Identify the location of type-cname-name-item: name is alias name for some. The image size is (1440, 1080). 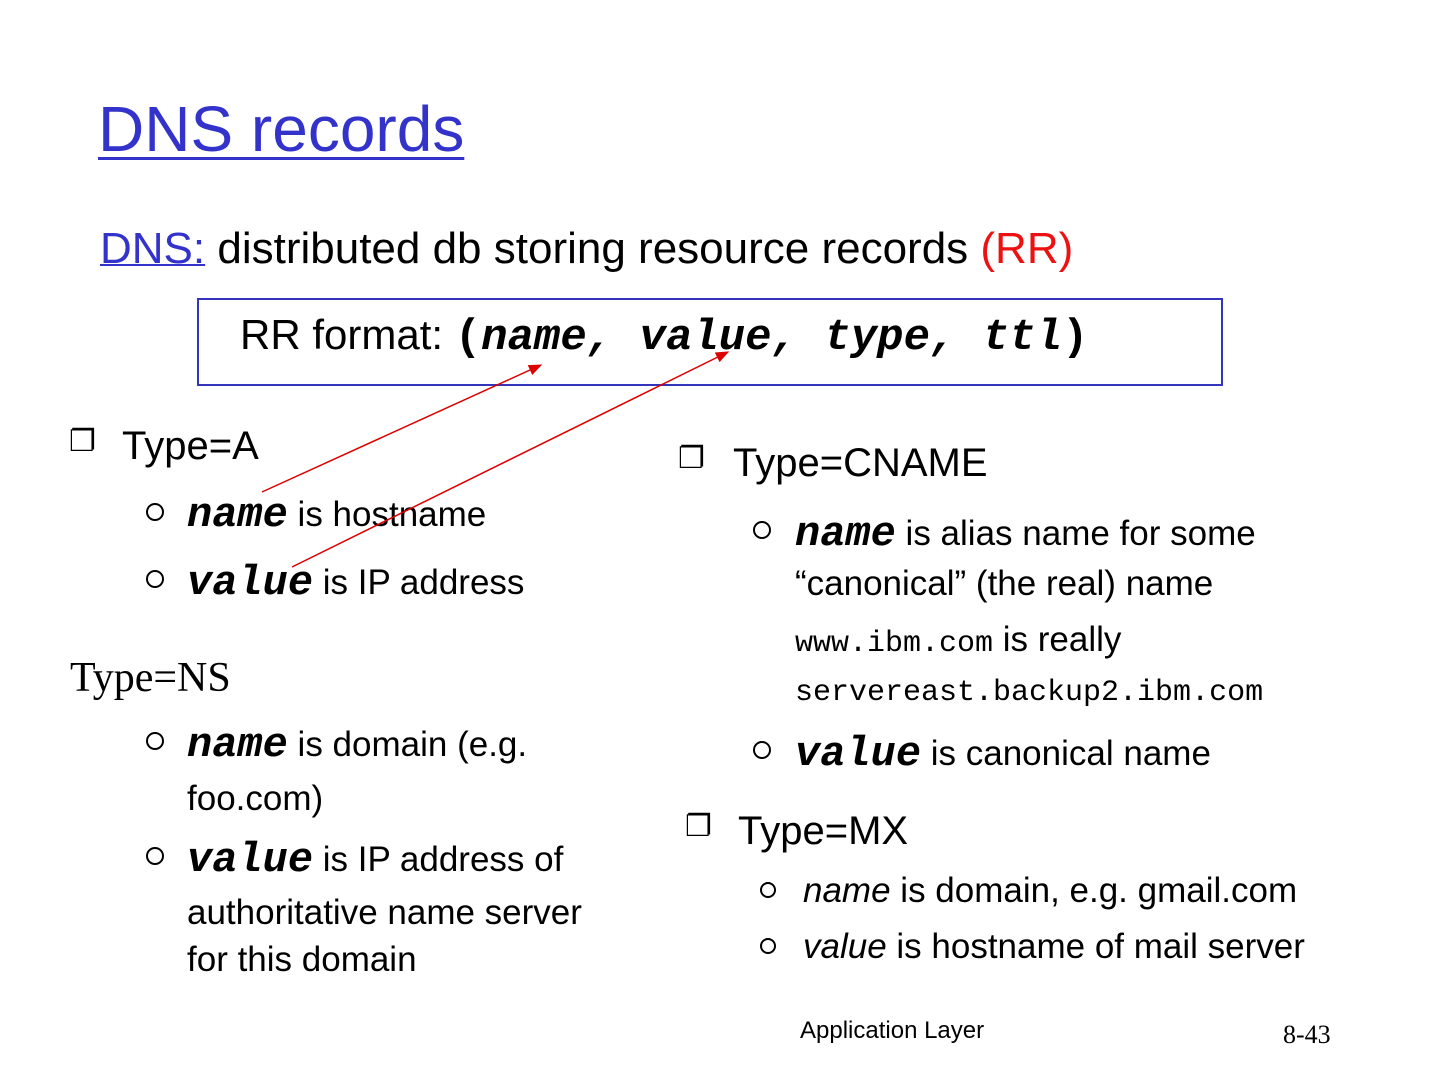
(1025, 534).